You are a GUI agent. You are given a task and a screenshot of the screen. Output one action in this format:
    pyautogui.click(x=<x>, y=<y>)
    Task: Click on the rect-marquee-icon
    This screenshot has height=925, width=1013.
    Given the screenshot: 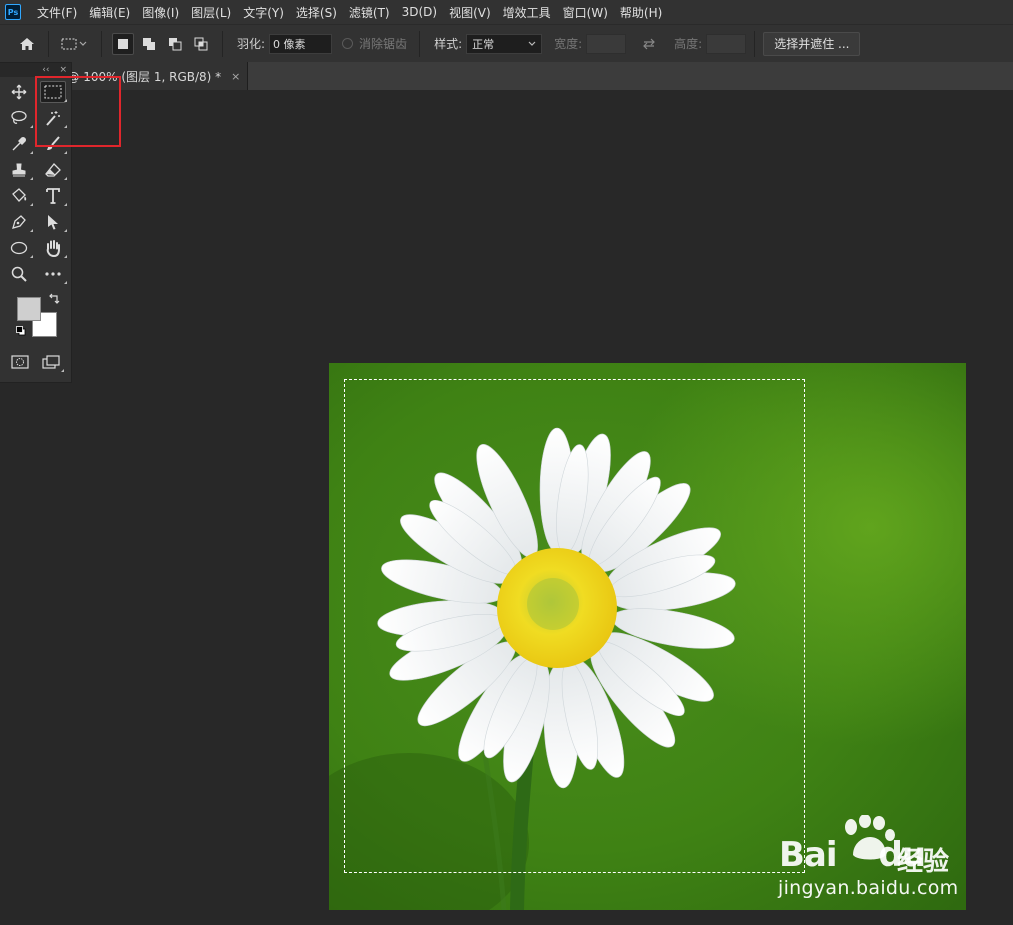 What is the action you would take?
    pyautogui.click(x=74, y=43)
    